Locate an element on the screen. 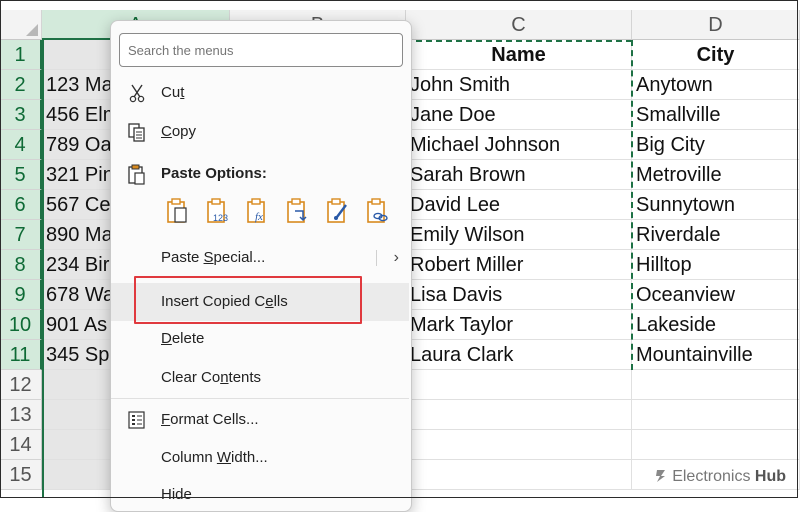 The image size is (800, 512). cell-d2: Anytown is located at coordinates (716, 85).